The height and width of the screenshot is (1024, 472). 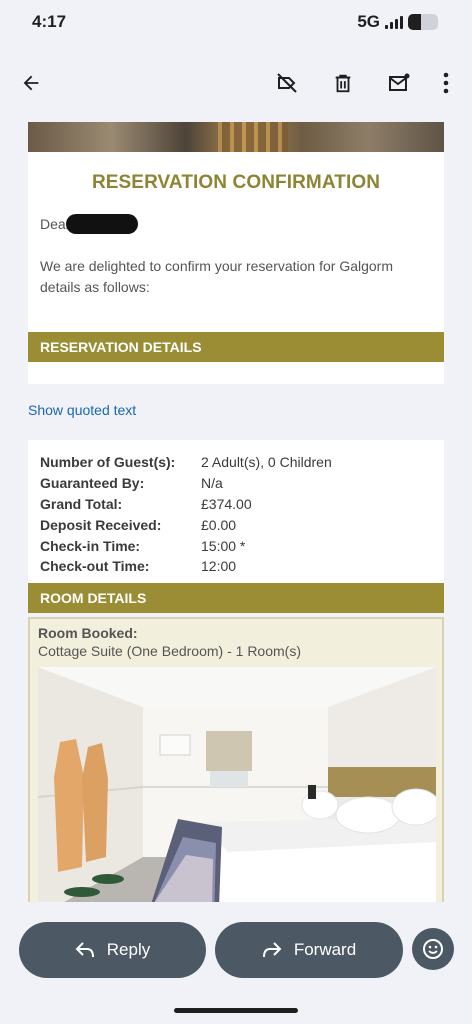 I want to click on app-bar, so click(x=236, y=83).